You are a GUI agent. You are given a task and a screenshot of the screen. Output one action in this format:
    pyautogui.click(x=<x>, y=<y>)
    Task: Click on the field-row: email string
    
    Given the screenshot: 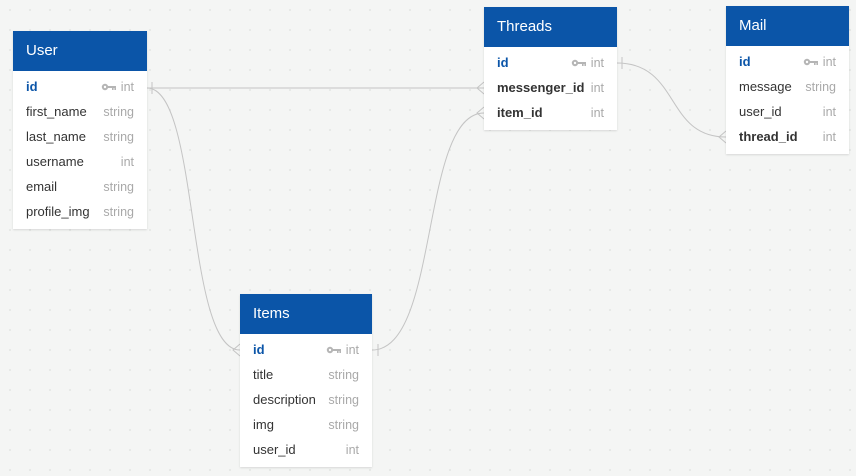 What is the action you would take?
    pyautogui.click(x=80, y=186)
    